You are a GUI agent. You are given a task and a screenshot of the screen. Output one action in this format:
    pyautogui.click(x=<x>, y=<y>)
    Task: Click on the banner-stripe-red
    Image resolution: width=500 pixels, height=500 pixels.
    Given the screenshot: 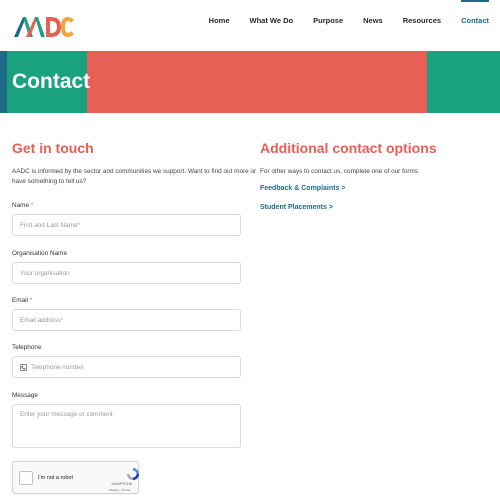 What is the action you would take?
    pyautogui.click(x=257, y=82)
    